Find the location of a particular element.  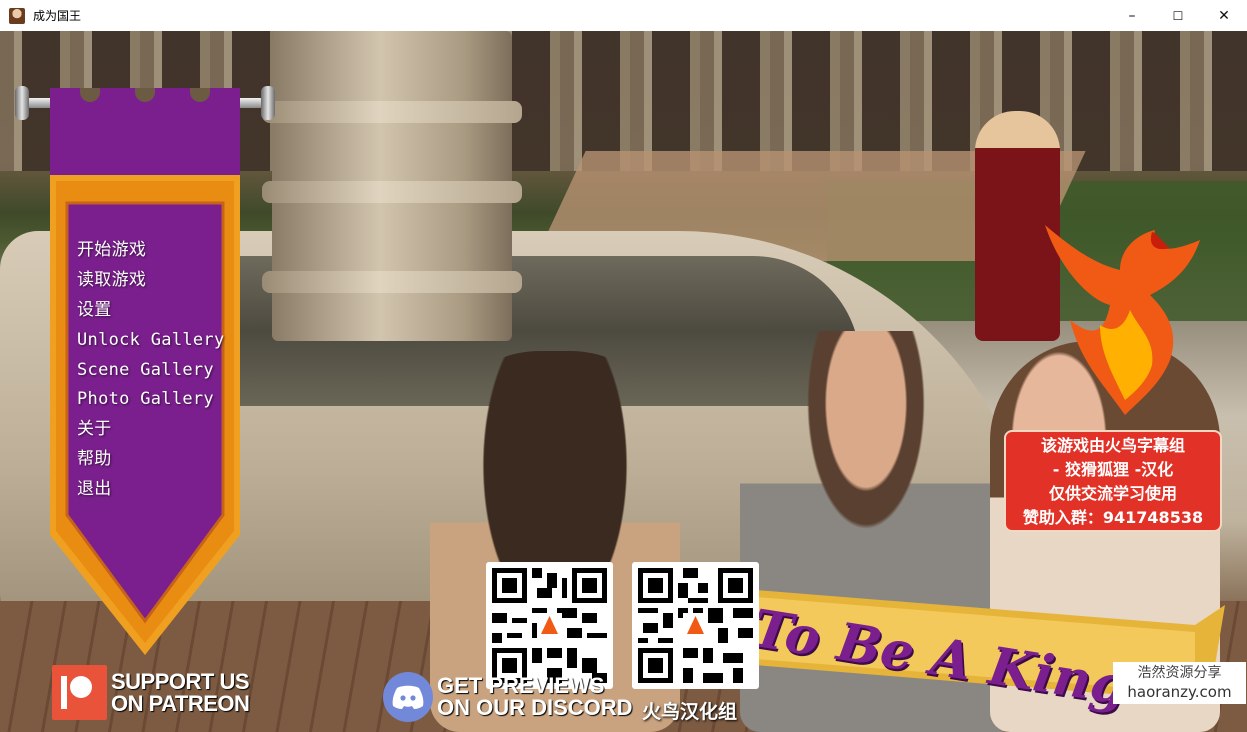

menu-item-about: 关于 is located at coordinates (151, 430).